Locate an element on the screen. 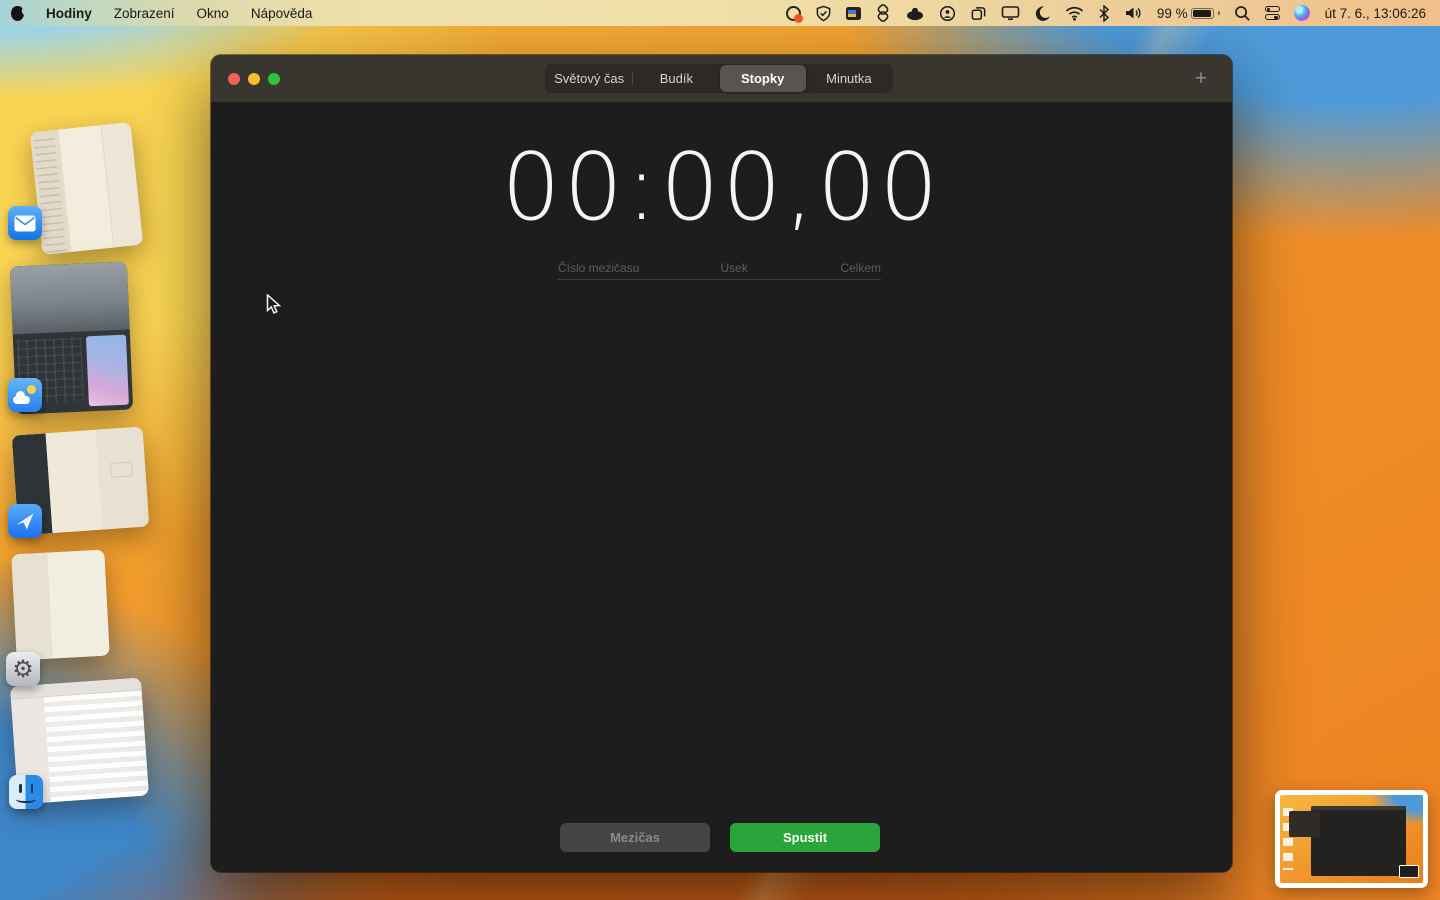 This screenshot has height=900, width=1440. moon-icon is located at coordinates (1042, 13).